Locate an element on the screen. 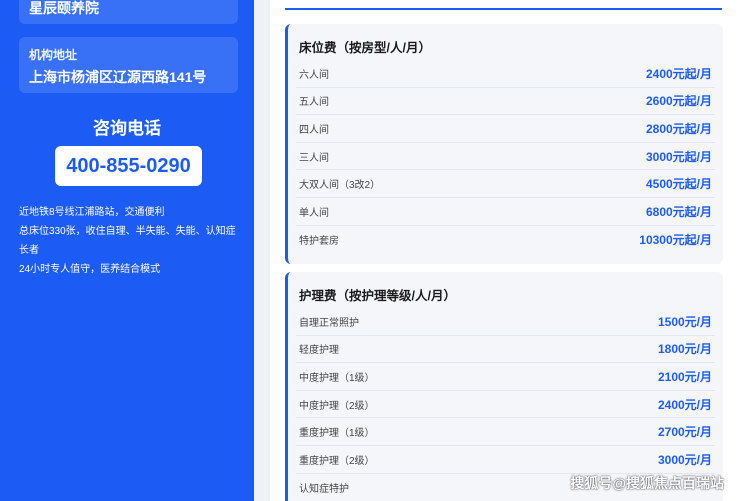  care-price: 1500元/月 is located at coordinates (684, 321).